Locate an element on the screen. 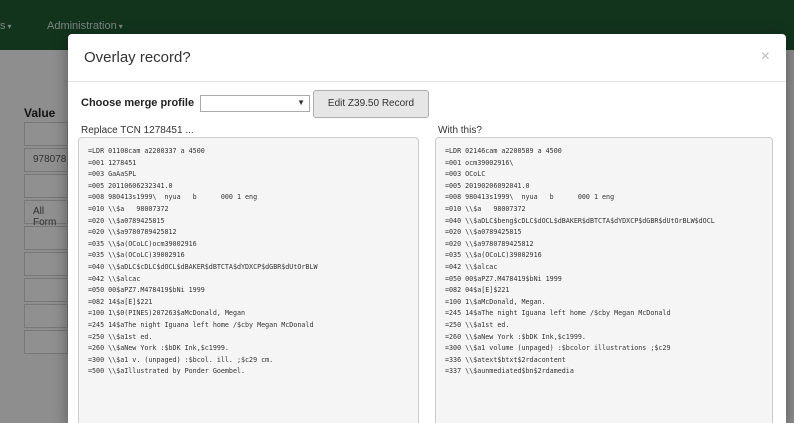  marc-field-line: =003 OCoLC is located at coordinates (465, 174).